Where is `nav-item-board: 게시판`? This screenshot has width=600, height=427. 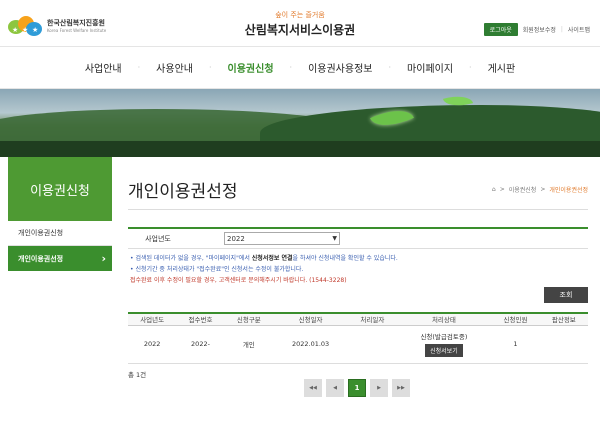
nav-item-board: 게시판 is located at coordinates (502, 67).